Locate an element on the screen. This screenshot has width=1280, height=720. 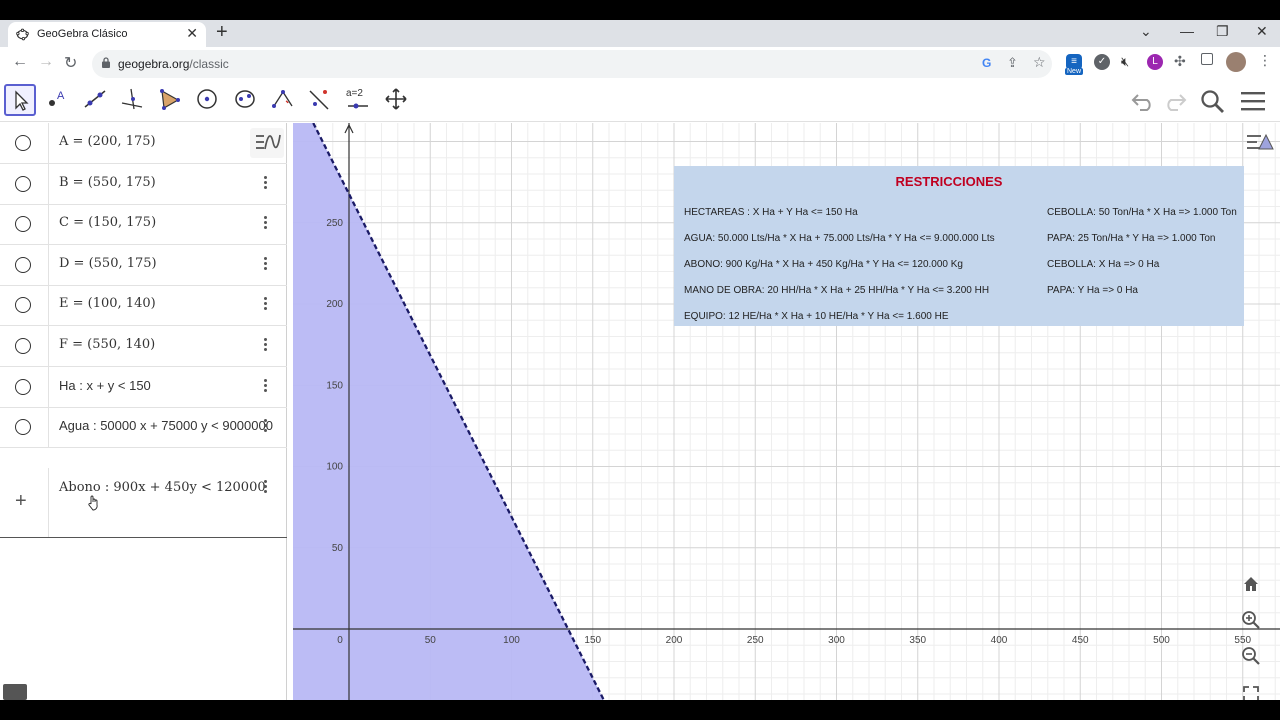
browser-menu-icon: ⋮ is located at coordinates (1265, 60).